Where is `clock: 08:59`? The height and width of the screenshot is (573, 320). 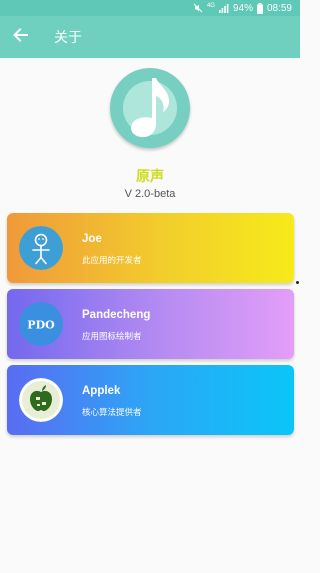
clock: 08:59 is located at coordinates (279, 8).